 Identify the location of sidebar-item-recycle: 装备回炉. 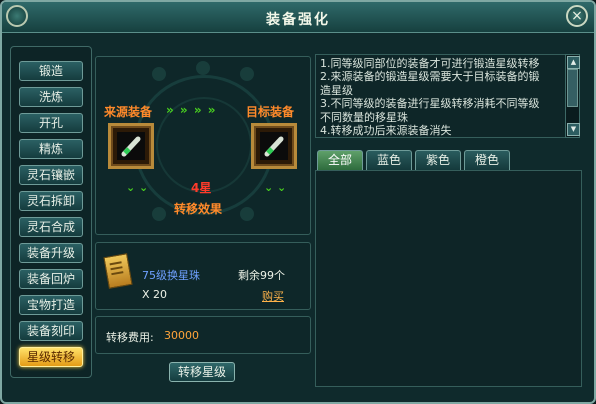
(51, 279).